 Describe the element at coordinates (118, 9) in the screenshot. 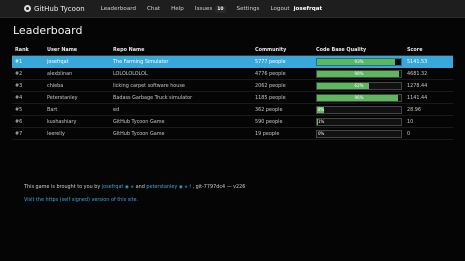

I see `nav-leaderboard: Leaderboard` at that location.